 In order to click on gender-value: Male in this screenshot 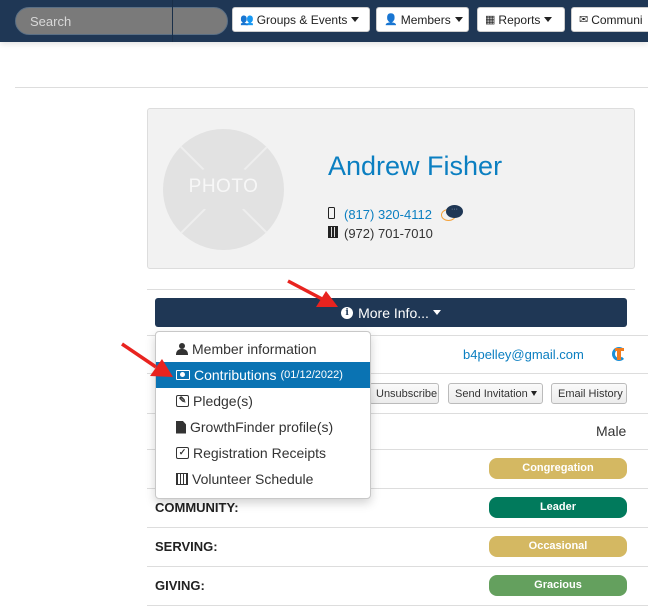, I will do `click(611, 431)`.